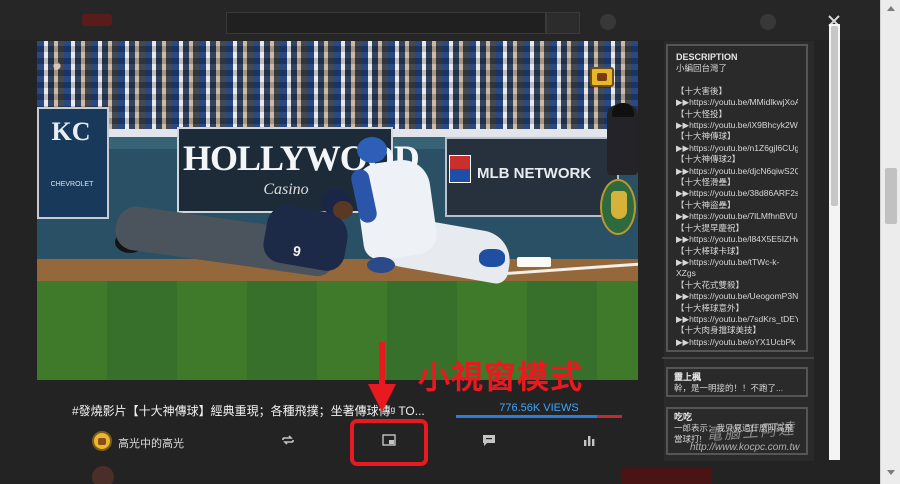  I want to click on video-mlb-network-text: MLB NETWORK, so click(534, 173).